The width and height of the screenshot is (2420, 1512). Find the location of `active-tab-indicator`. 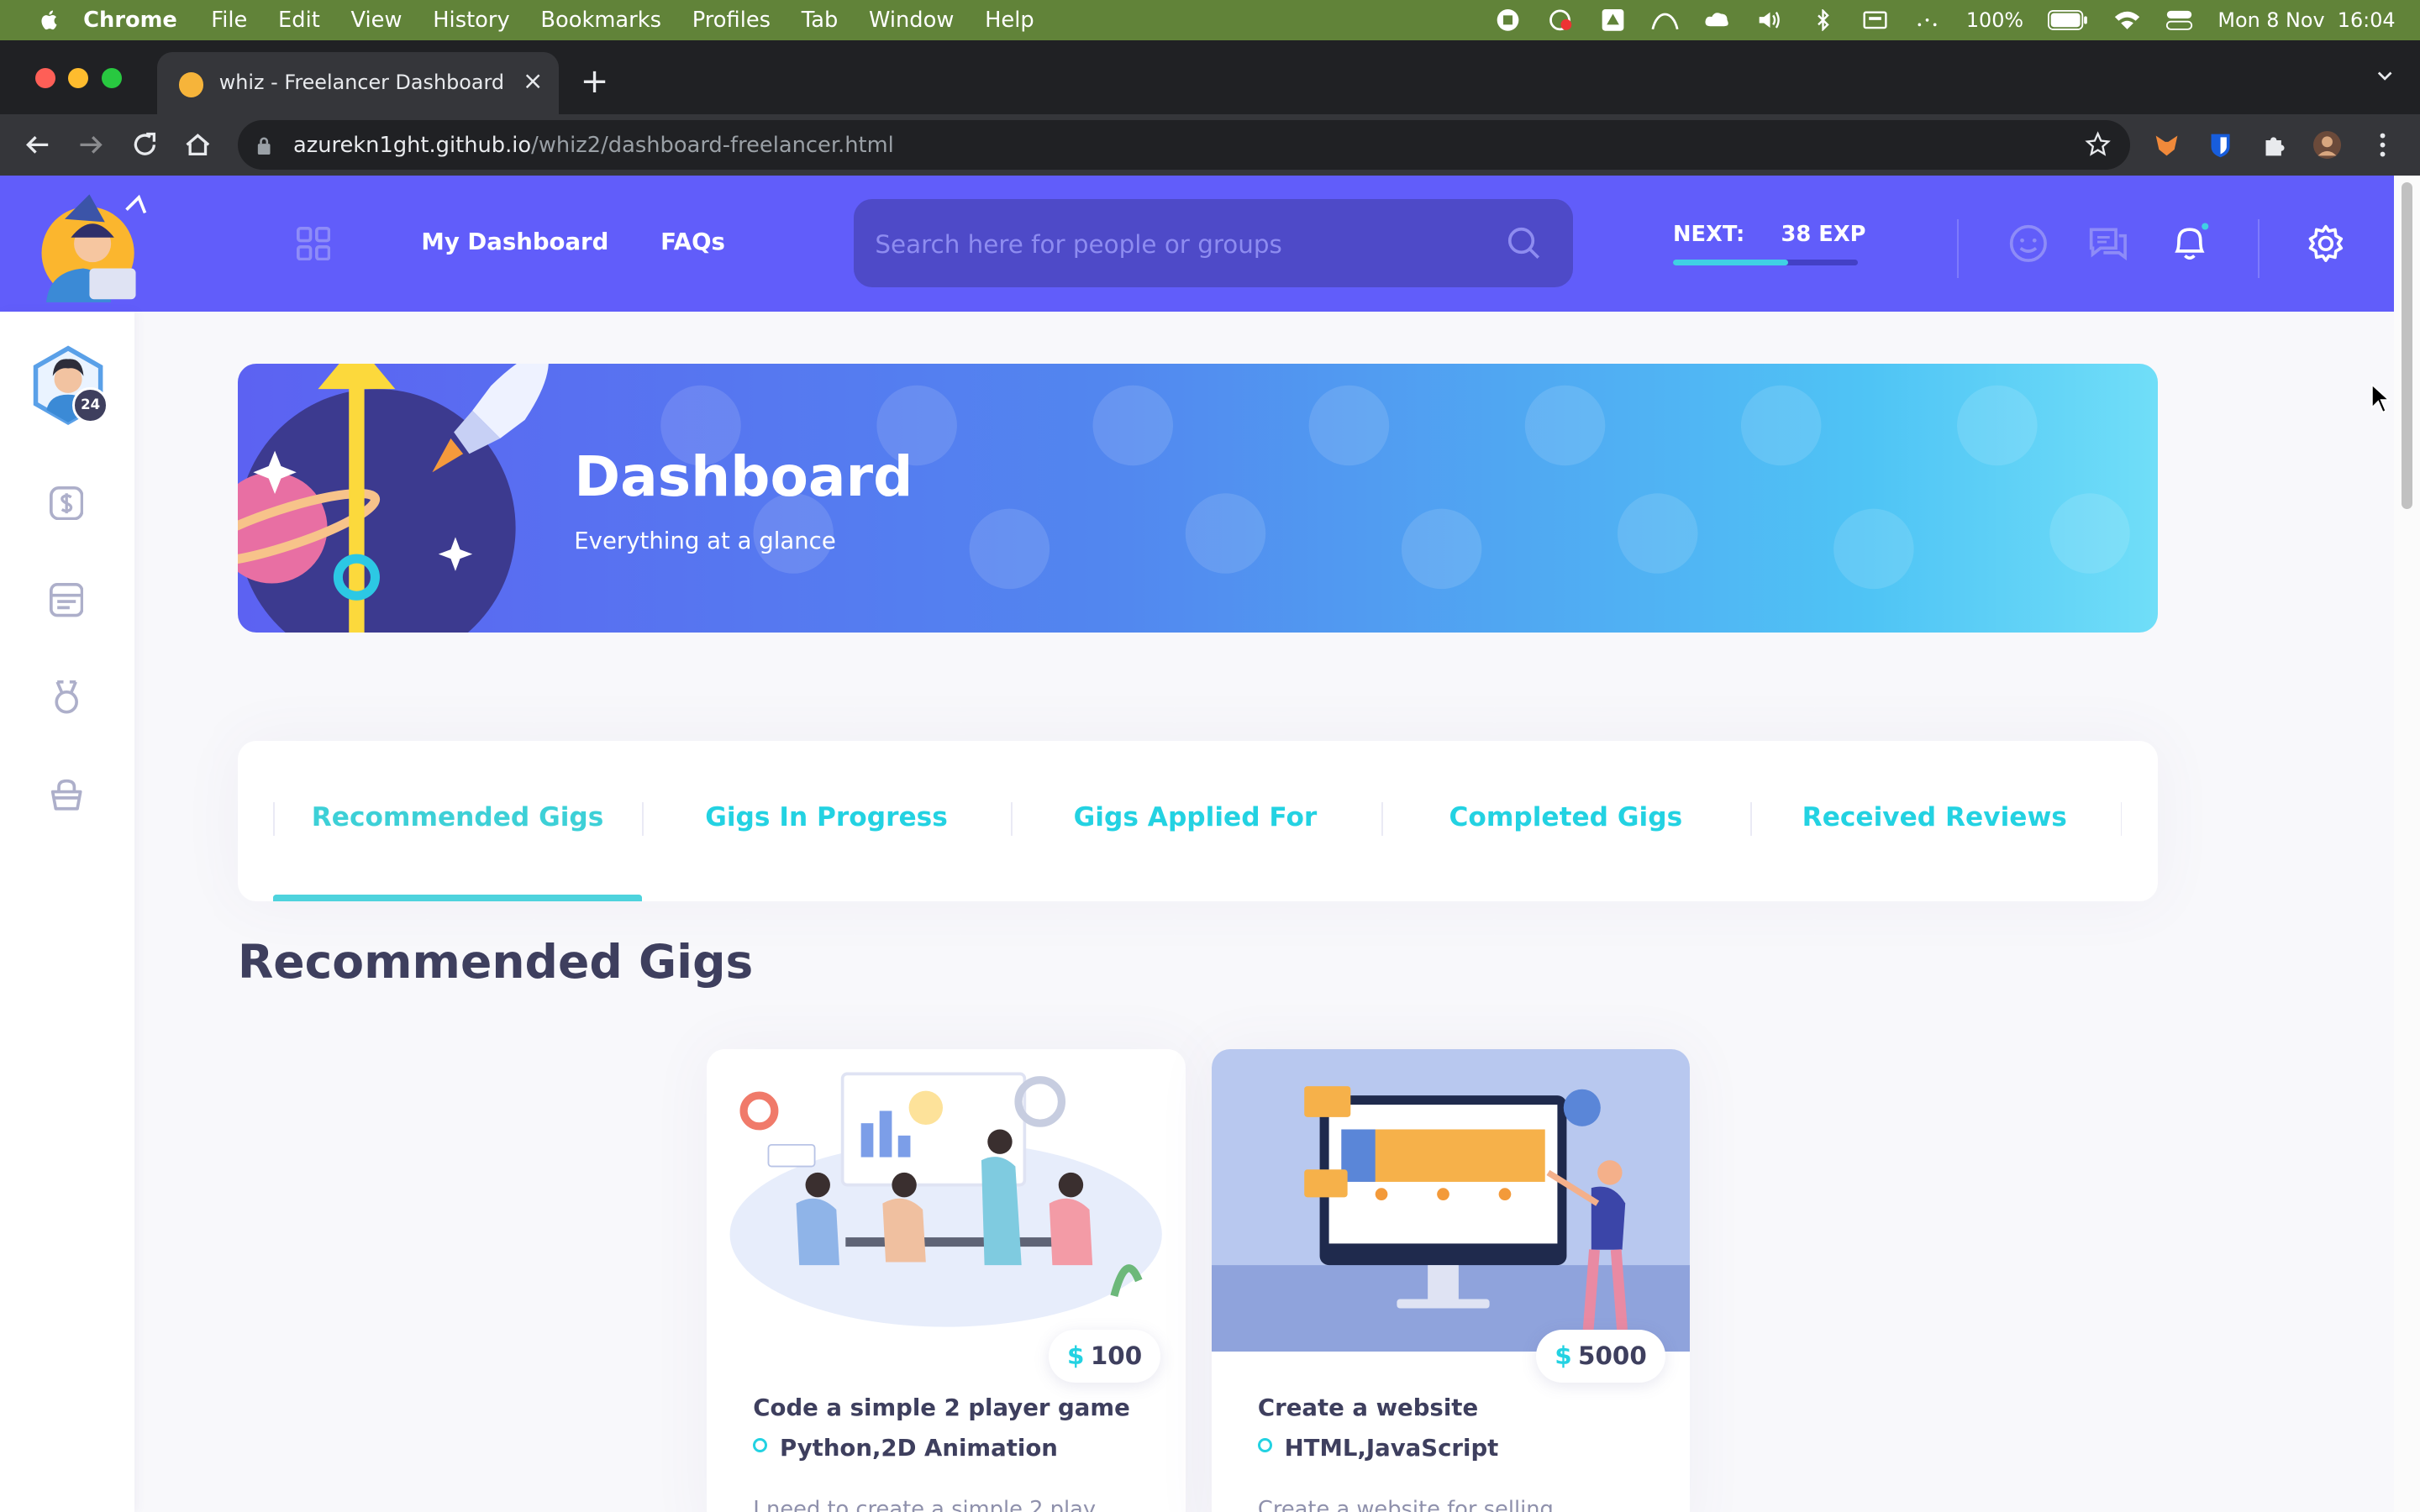

active-tab-indicator is located at coordinates (458, 898).